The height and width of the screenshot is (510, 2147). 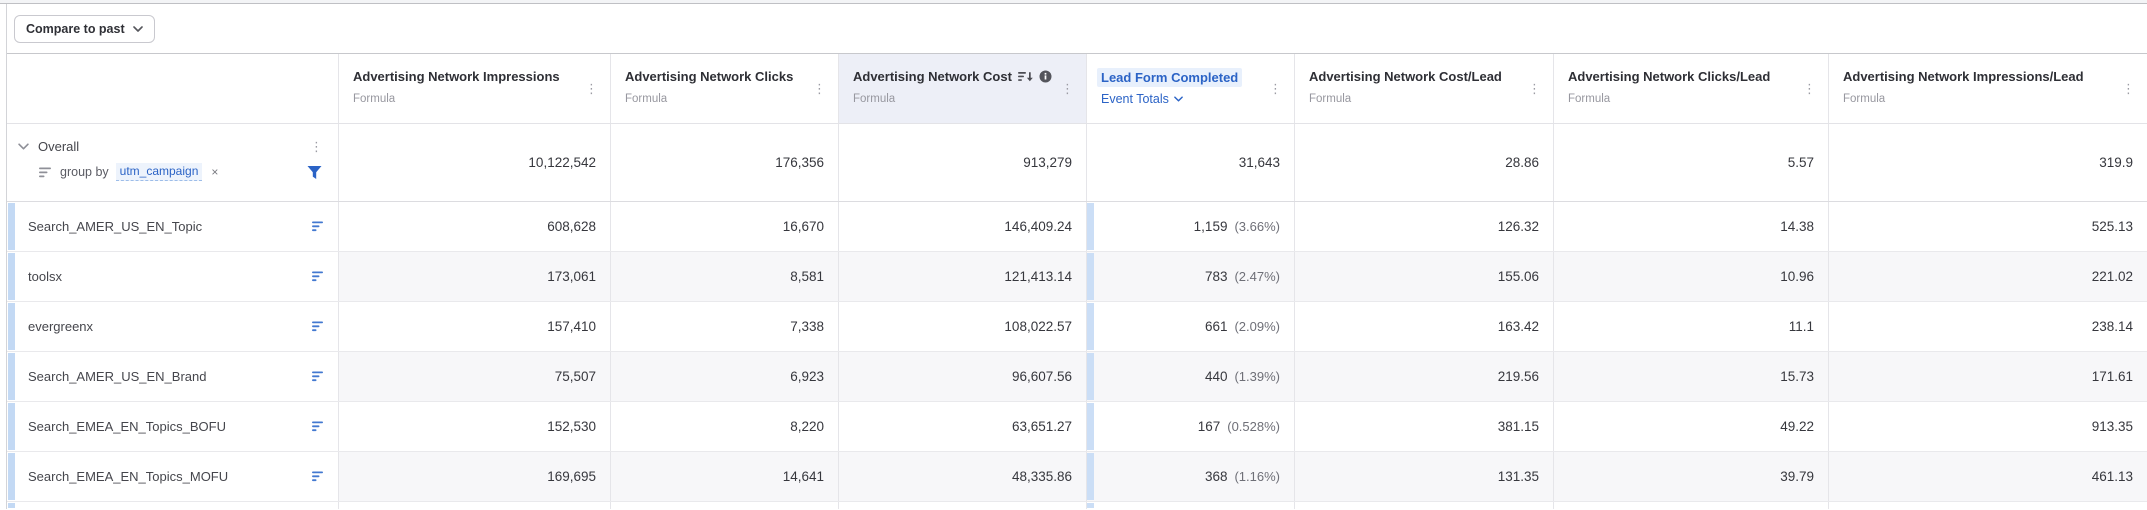 I want to click on partial-row, so click(x=1077, y=505).